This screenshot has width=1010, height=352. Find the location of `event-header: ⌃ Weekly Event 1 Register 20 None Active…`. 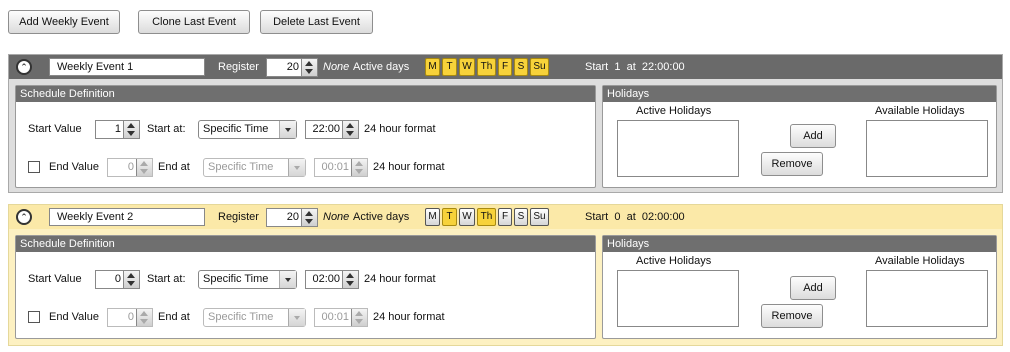

event-header: ⌃ Weekly Event 1 Register 20 None Active… is located at coordinates (505, 67).